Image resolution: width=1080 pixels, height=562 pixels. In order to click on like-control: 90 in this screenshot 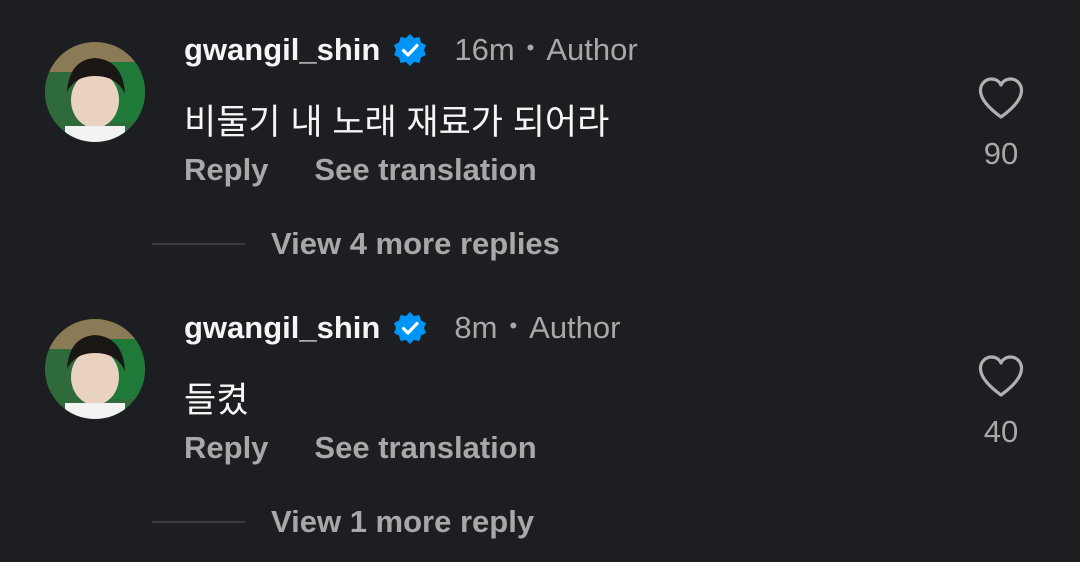, I will do `click(1001, 124)`.